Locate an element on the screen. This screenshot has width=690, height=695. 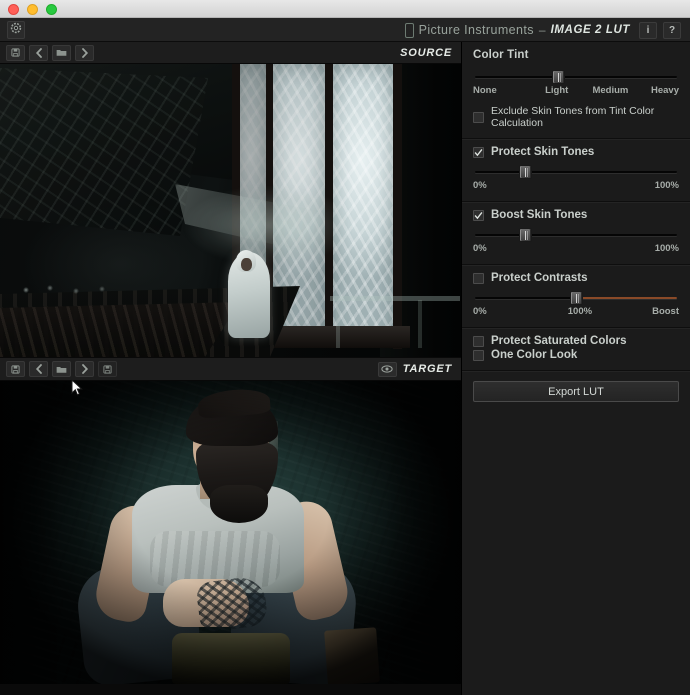
target-save-image-button is located at coordinates (107, 369).